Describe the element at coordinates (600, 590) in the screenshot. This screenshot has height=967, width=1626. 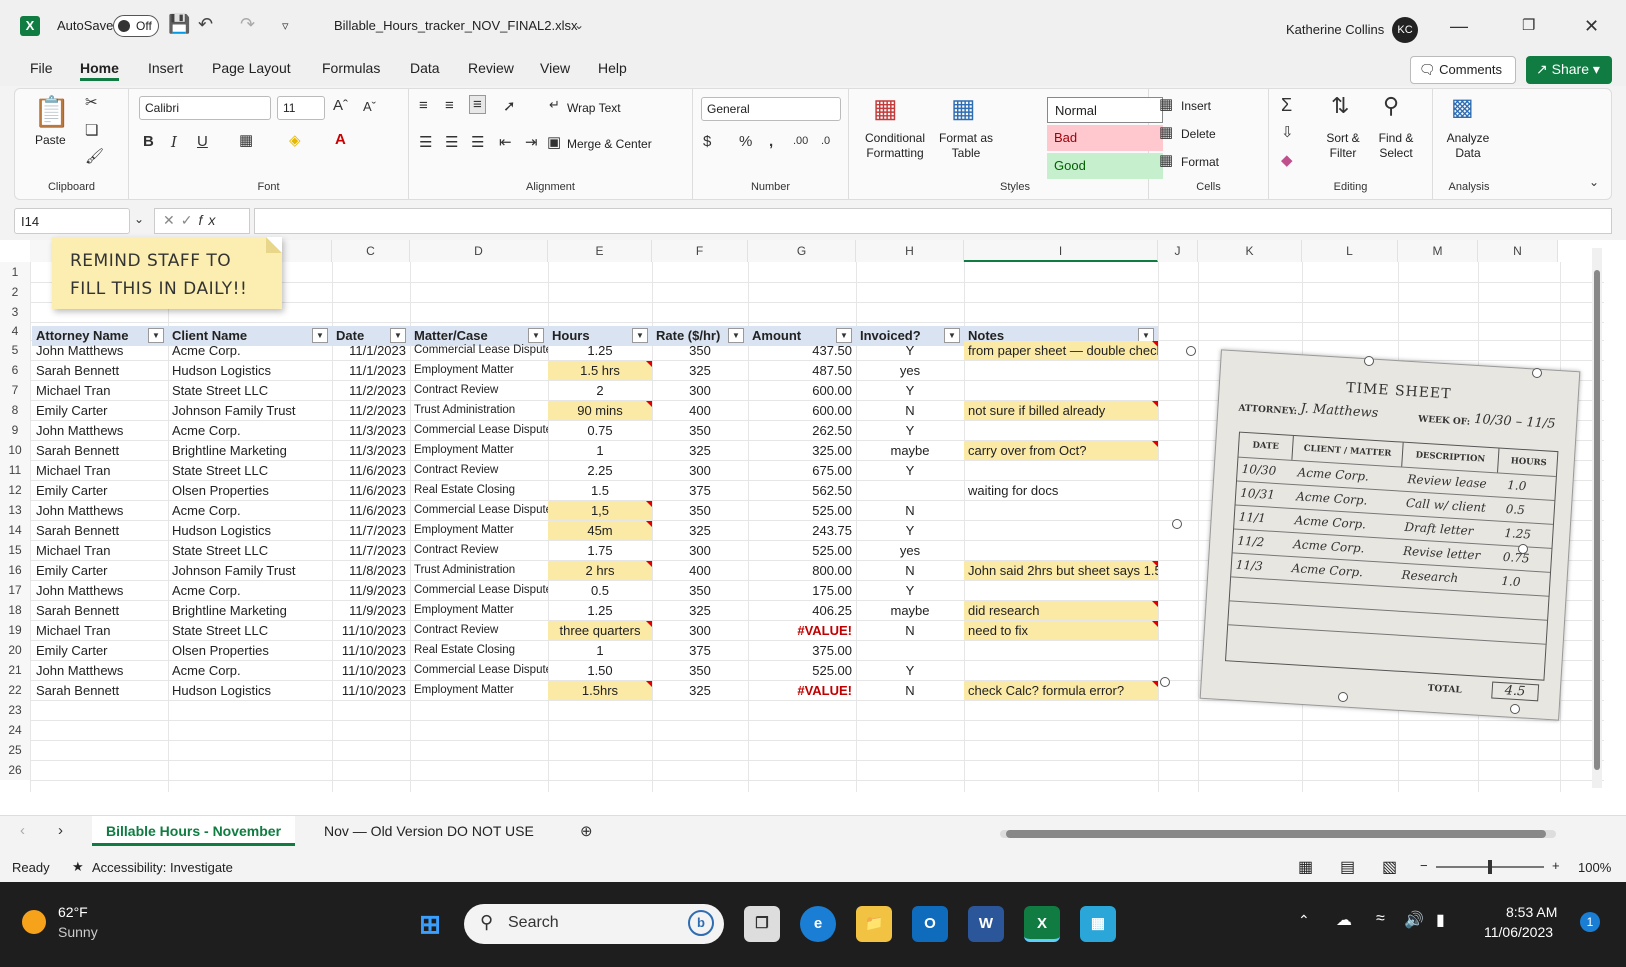
I see `table-cell: 0.5` at that location.